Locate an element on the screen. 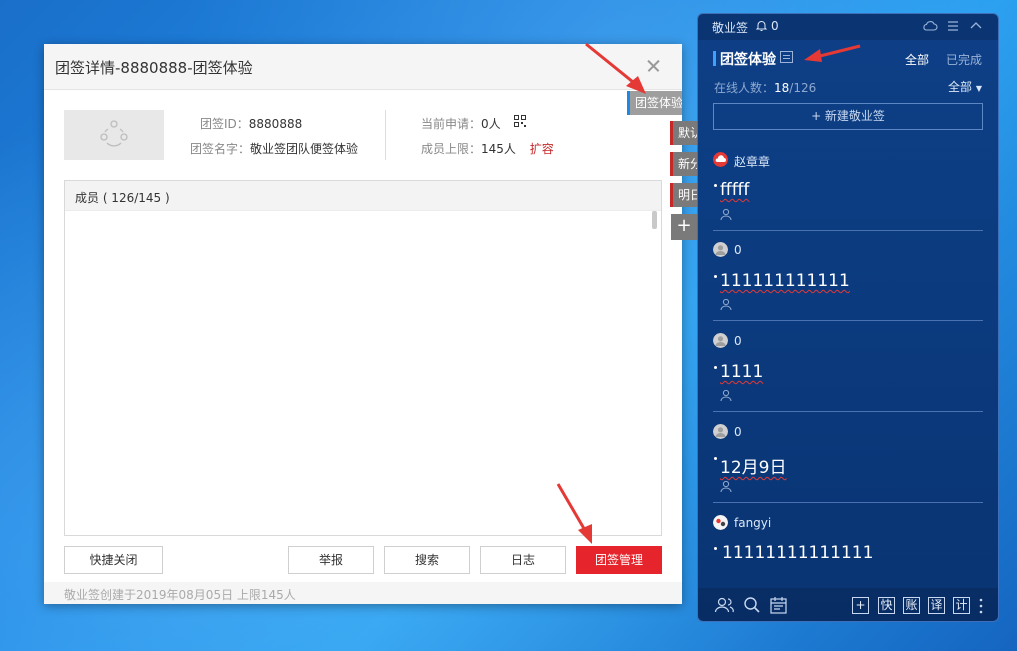 Image resolution: width=1017 pixels, height=651 pixels. limit-value: 145人 is located at coordinates (498, 149).